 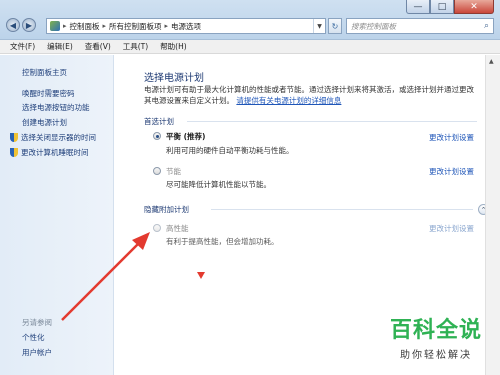 What do you see at coordinates (373, 26) in the screenshot?
I see `search-placeholder: 搜索控制面板` at bounding box center [373, 26].